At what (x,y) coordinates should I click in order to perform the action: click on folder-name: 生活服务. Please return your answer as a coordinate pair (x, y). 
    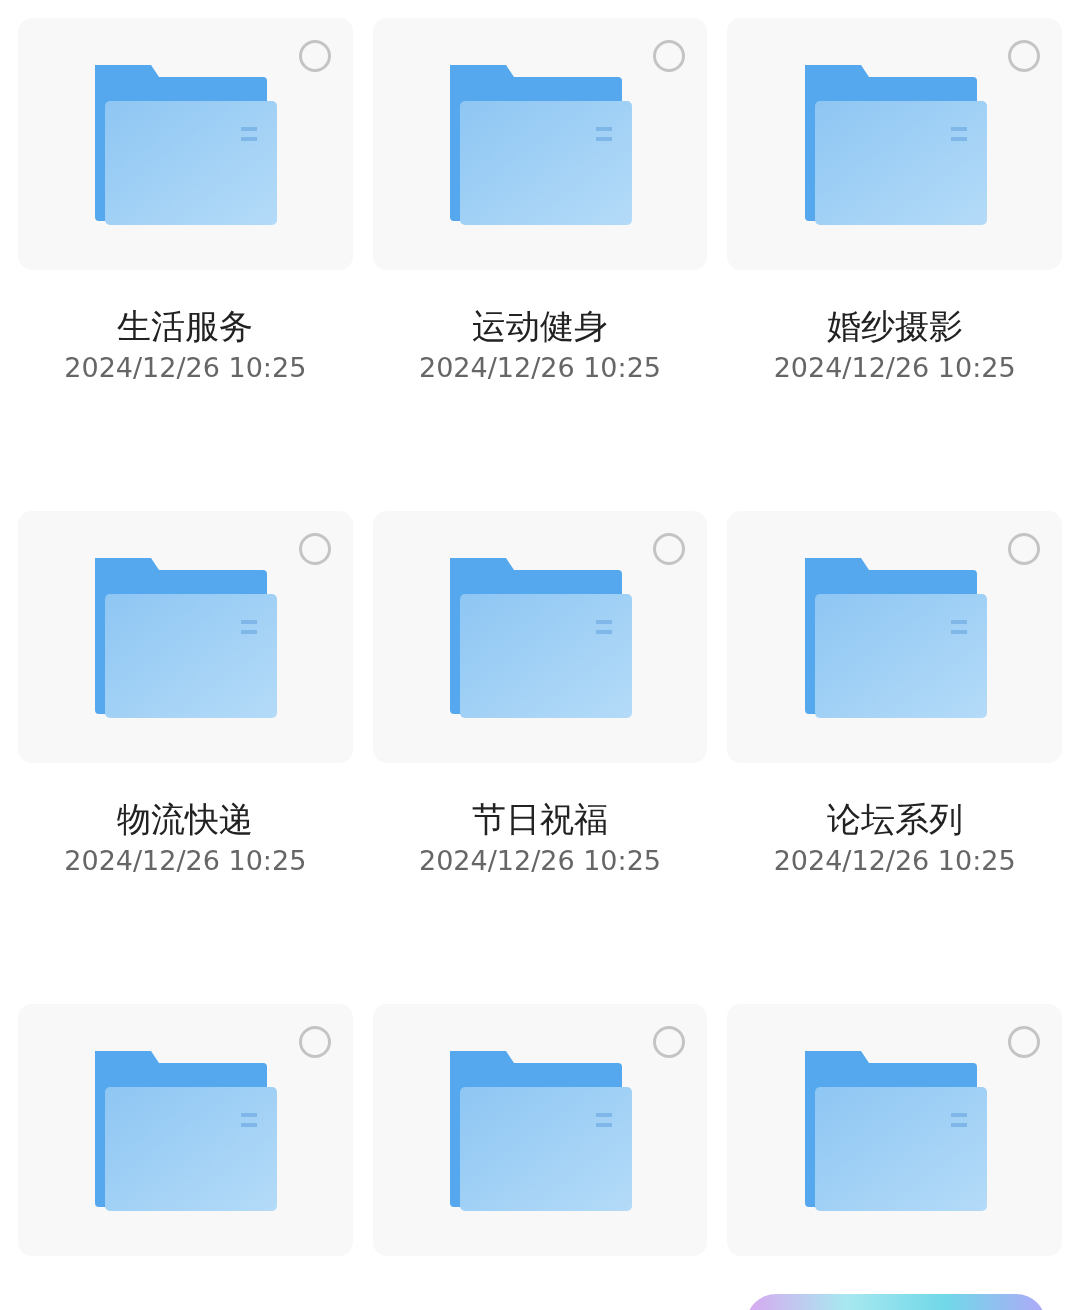
    Looking at the image, I should click on (185, 326).